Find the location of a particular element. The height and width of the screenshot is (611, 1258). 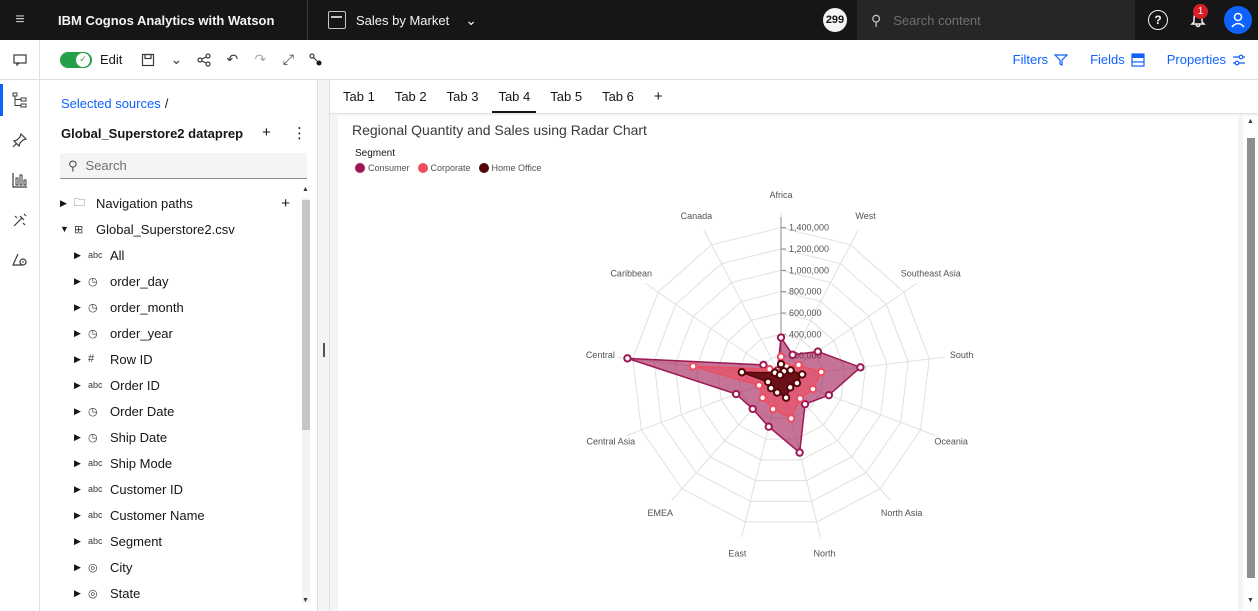

tree-item: ▶ abc Customer Name is located at coordinates (180, 515).